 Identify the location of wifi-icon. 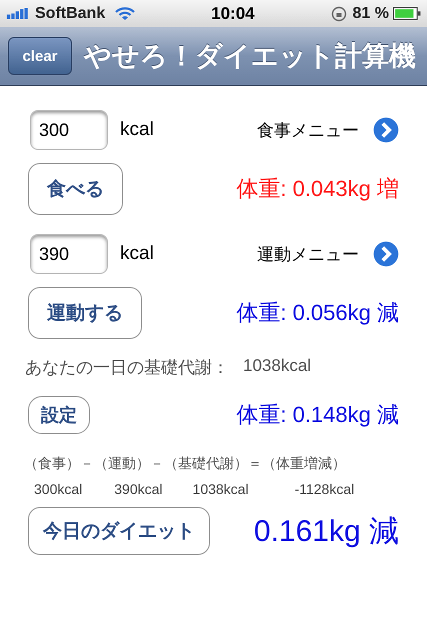
(125, 13).